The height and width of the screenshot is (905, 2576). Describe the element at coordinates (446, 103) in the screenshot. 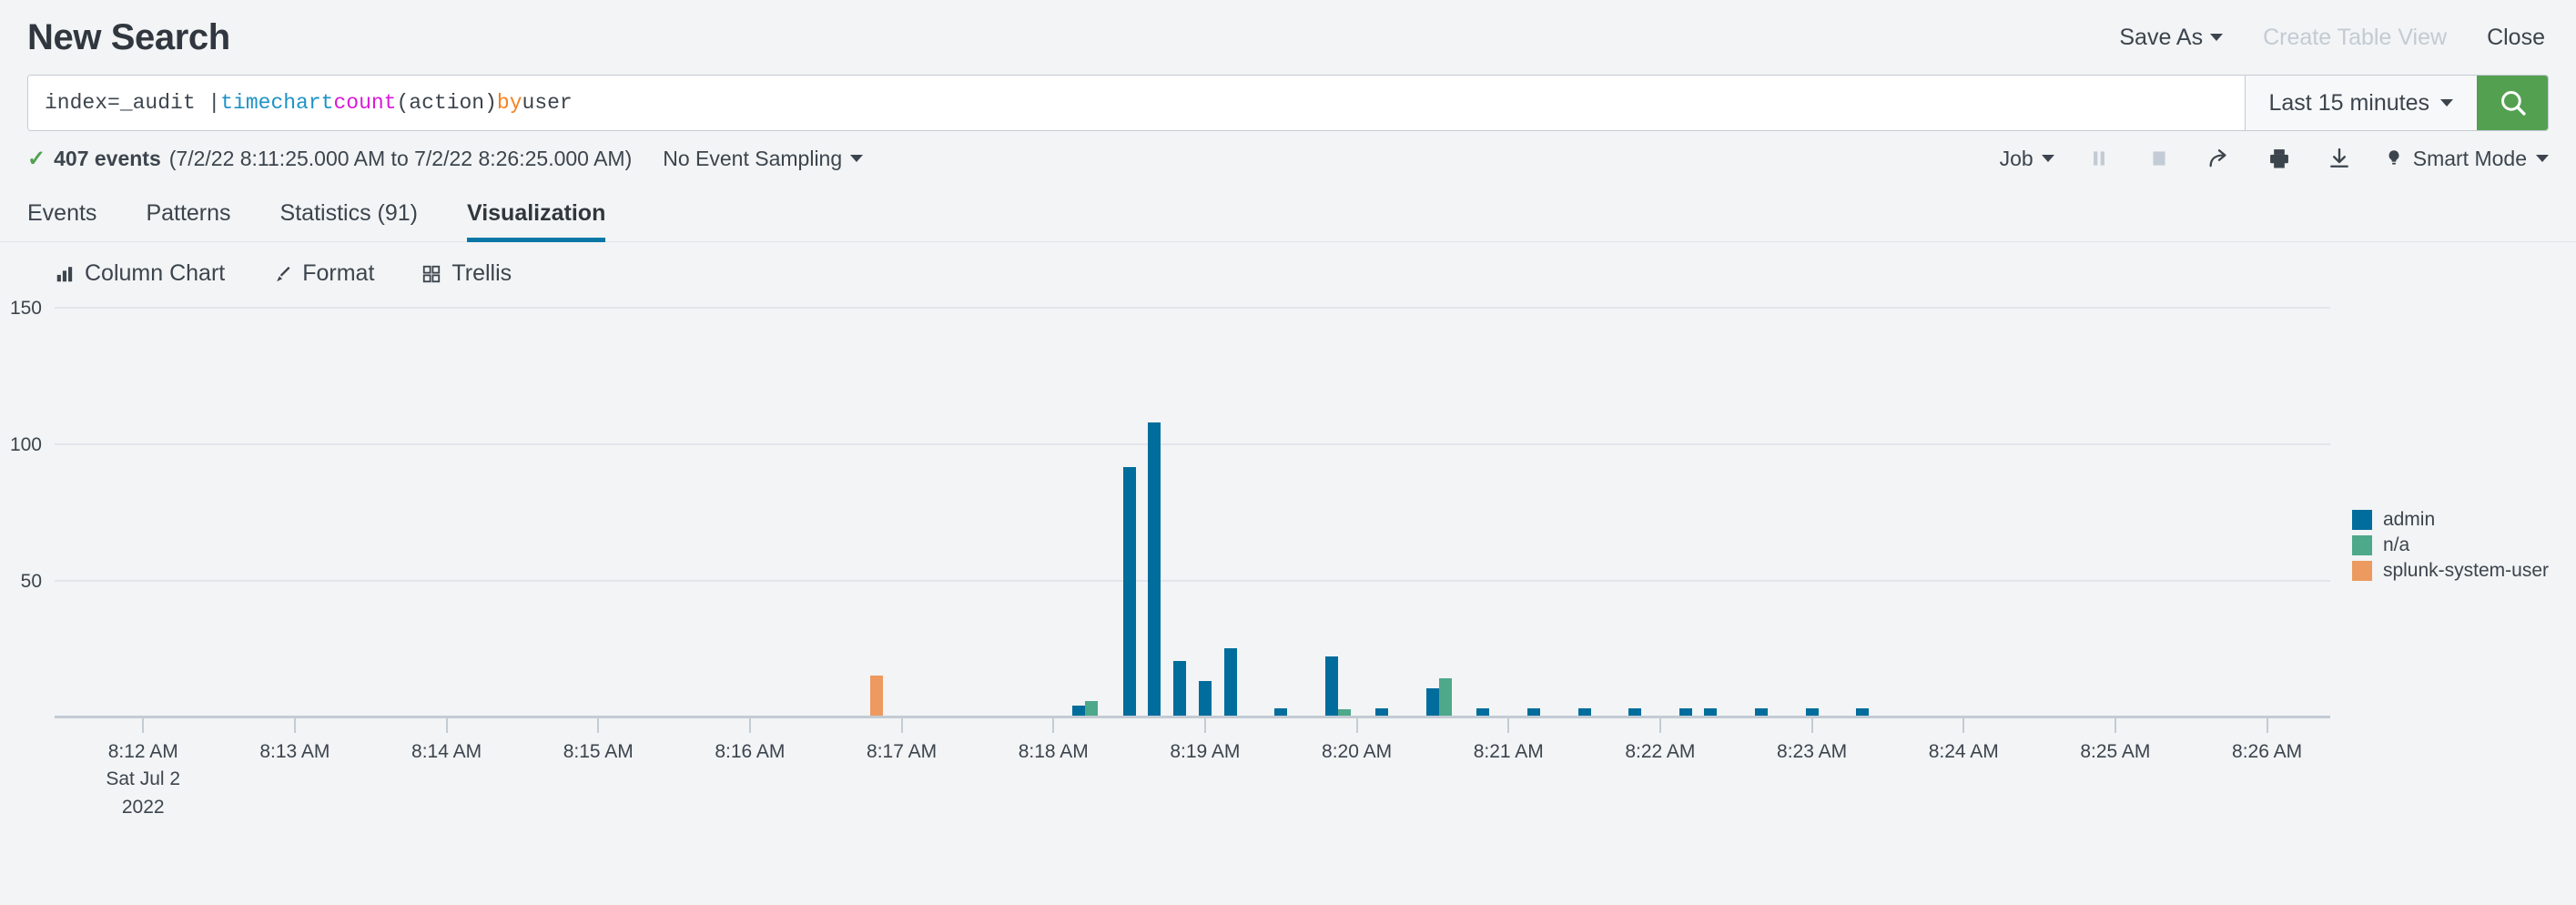

I see `query-paren: (action)` at that location.